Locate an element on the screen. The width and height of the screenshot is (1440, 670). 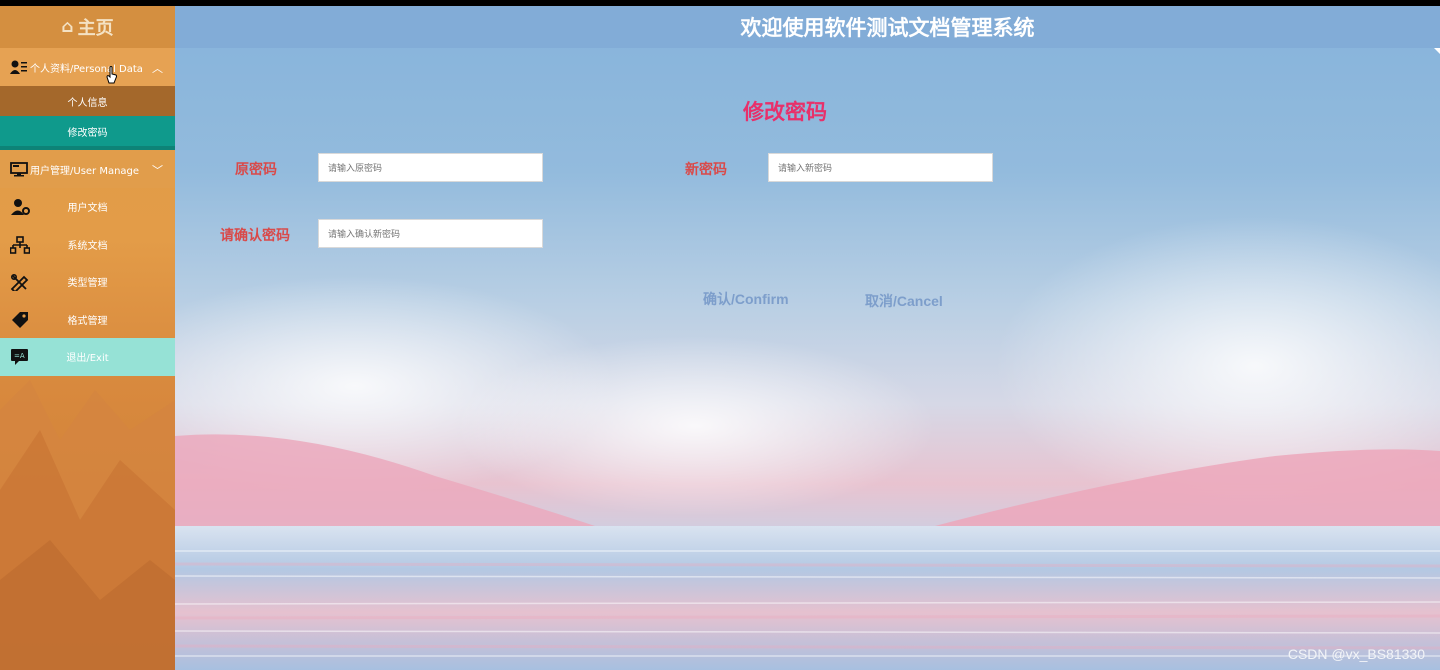
confirm-button: 确认/Confirm is located at coordinates (746, 299).